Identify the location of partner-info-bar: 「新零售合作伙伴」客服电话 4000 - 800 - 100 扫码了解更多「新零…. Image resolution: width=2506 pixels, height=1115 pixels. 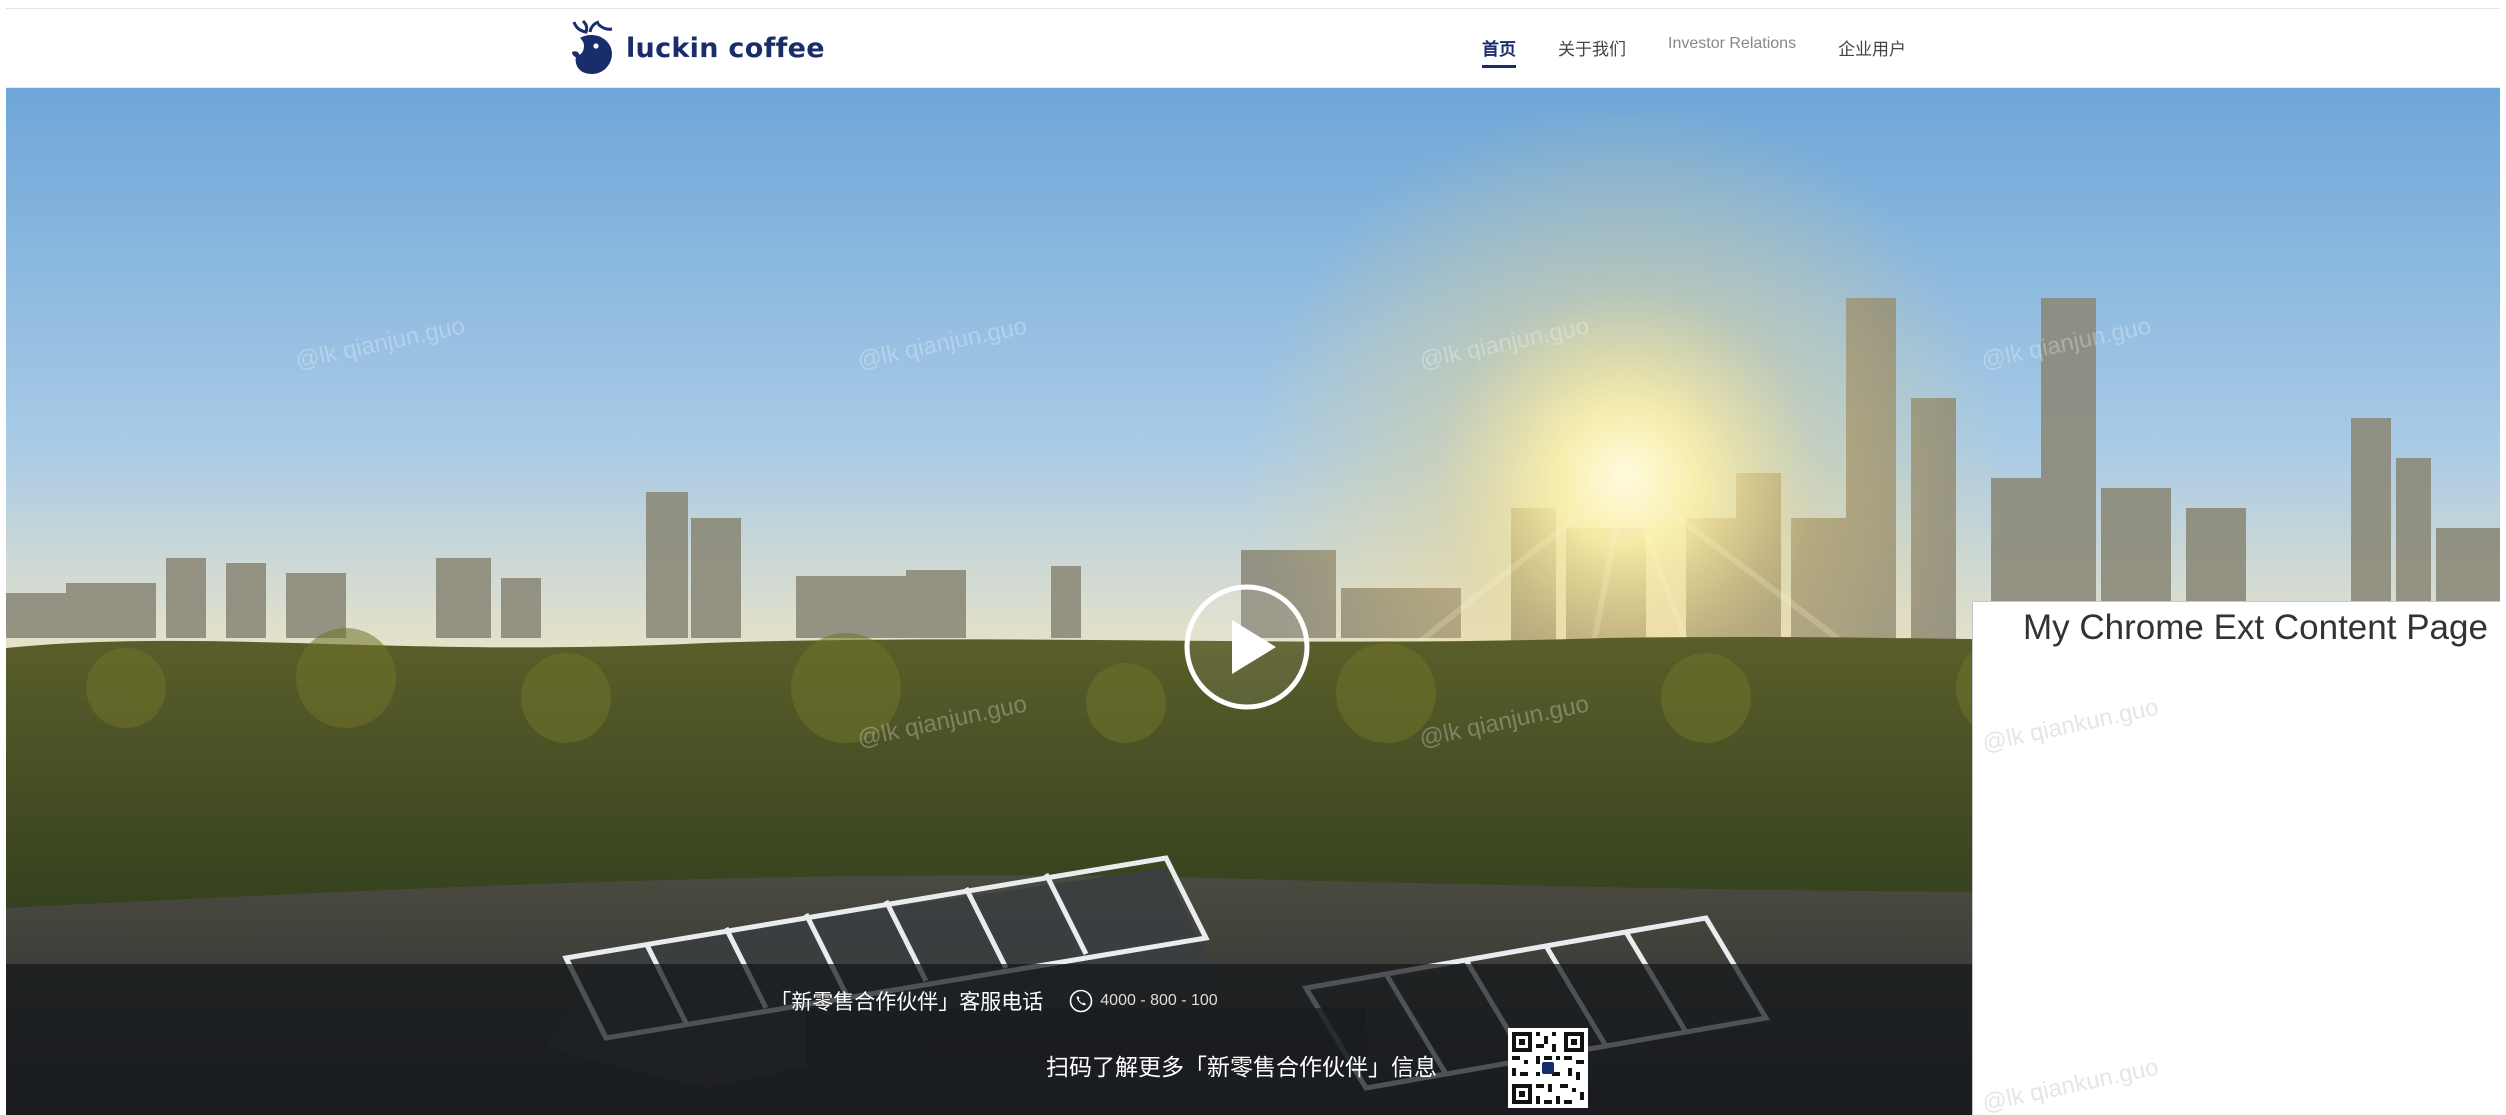
(989, 1039).